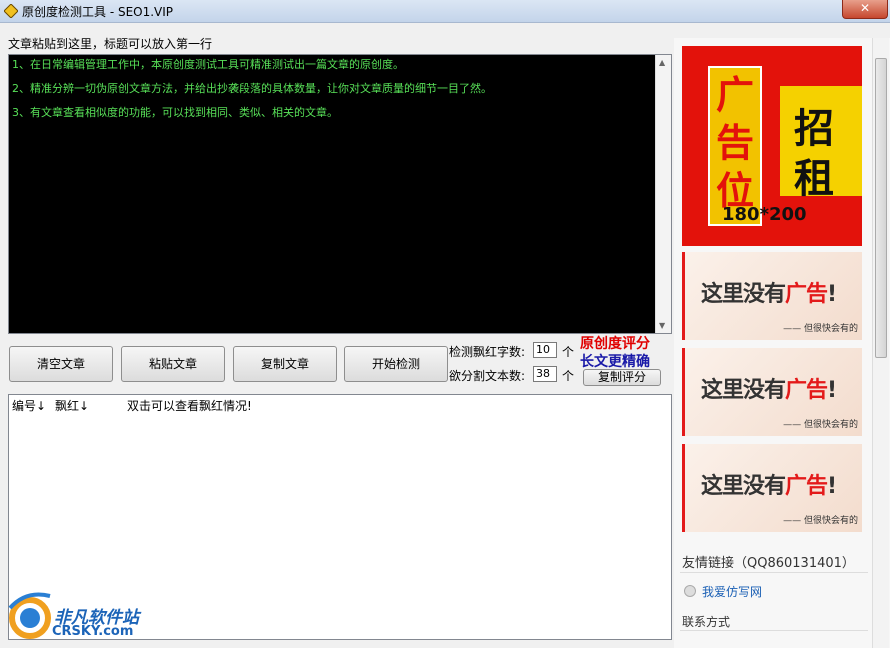 This screenshot has width=890, height=648. Describe the element at coordinates (61, 364) in the screenshot. I see `clear-article-button: 清空文章` at that location.